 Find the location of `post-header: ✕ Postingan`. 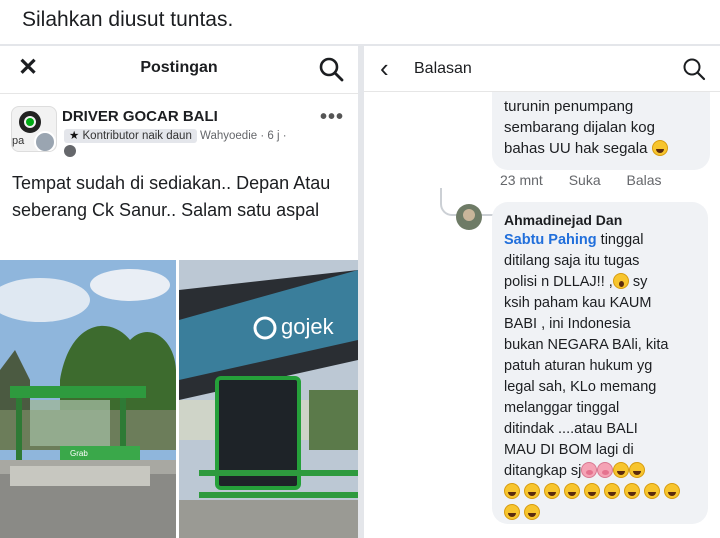

post-header: ✕ Postingan is located at coordinates (179, 70).